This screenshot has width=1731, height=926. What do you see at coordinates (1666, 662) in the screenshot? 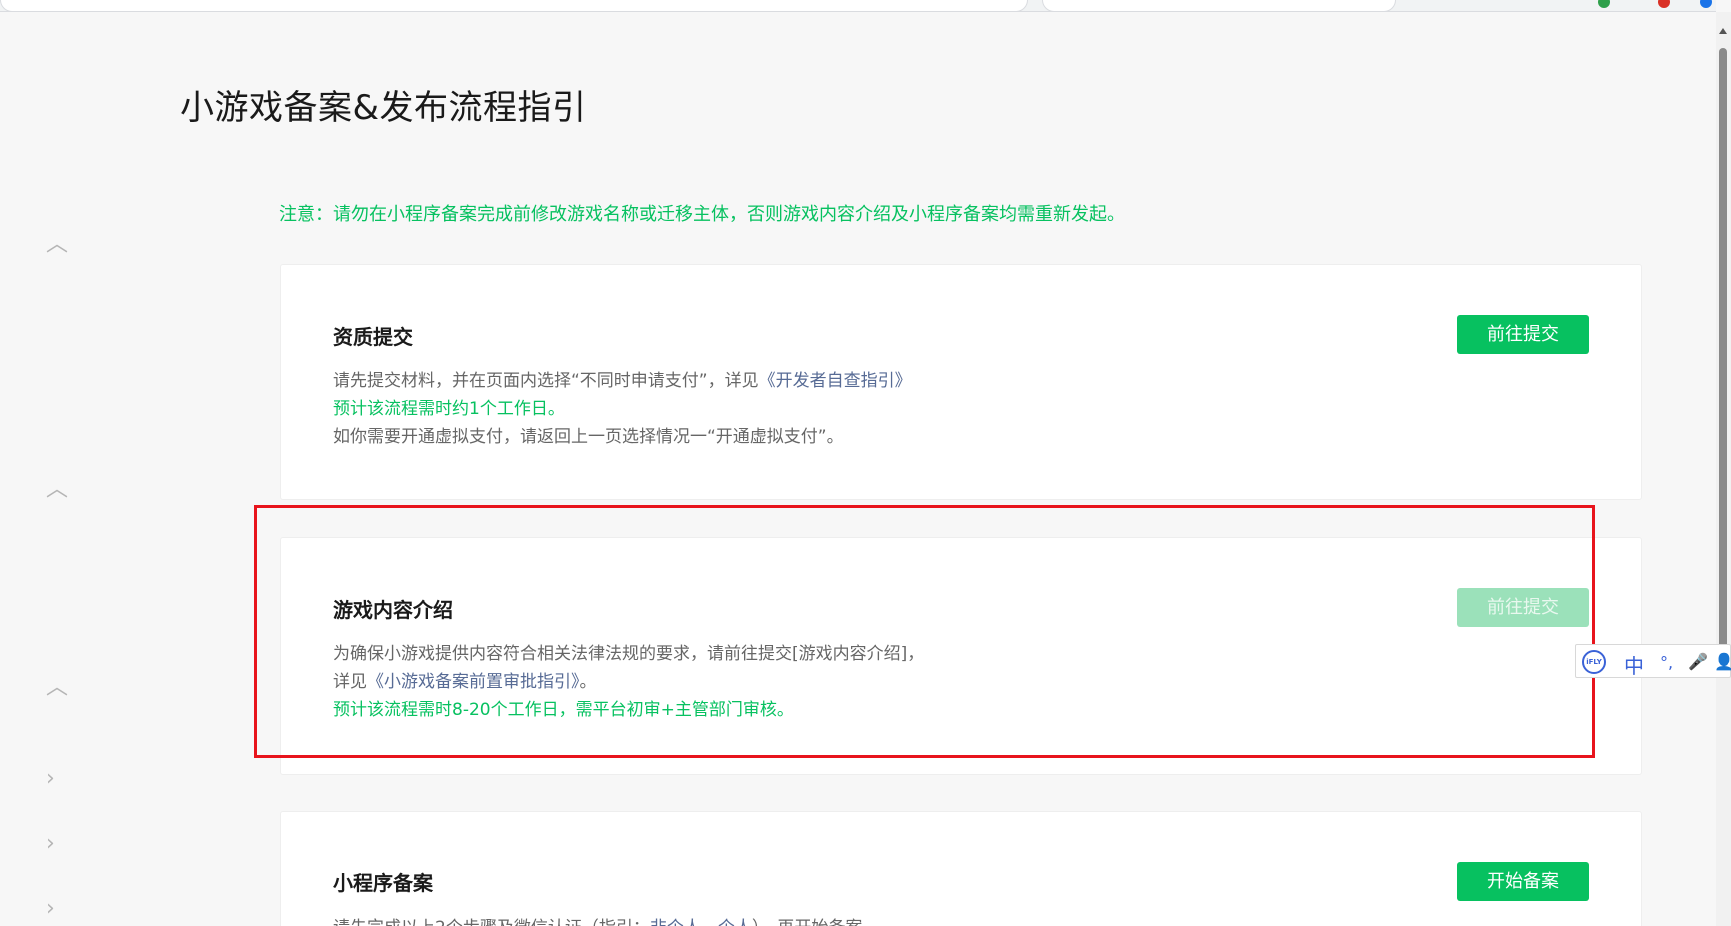
I see `punctuation-icon: °,` at bounding box center [1666, 662].